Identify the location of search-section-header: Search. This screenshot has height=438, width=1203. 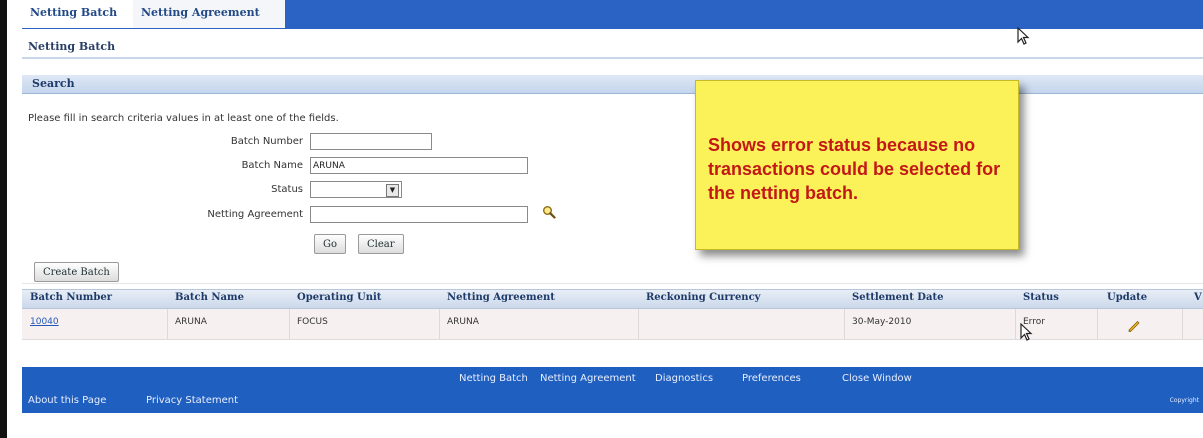
(612, 84).